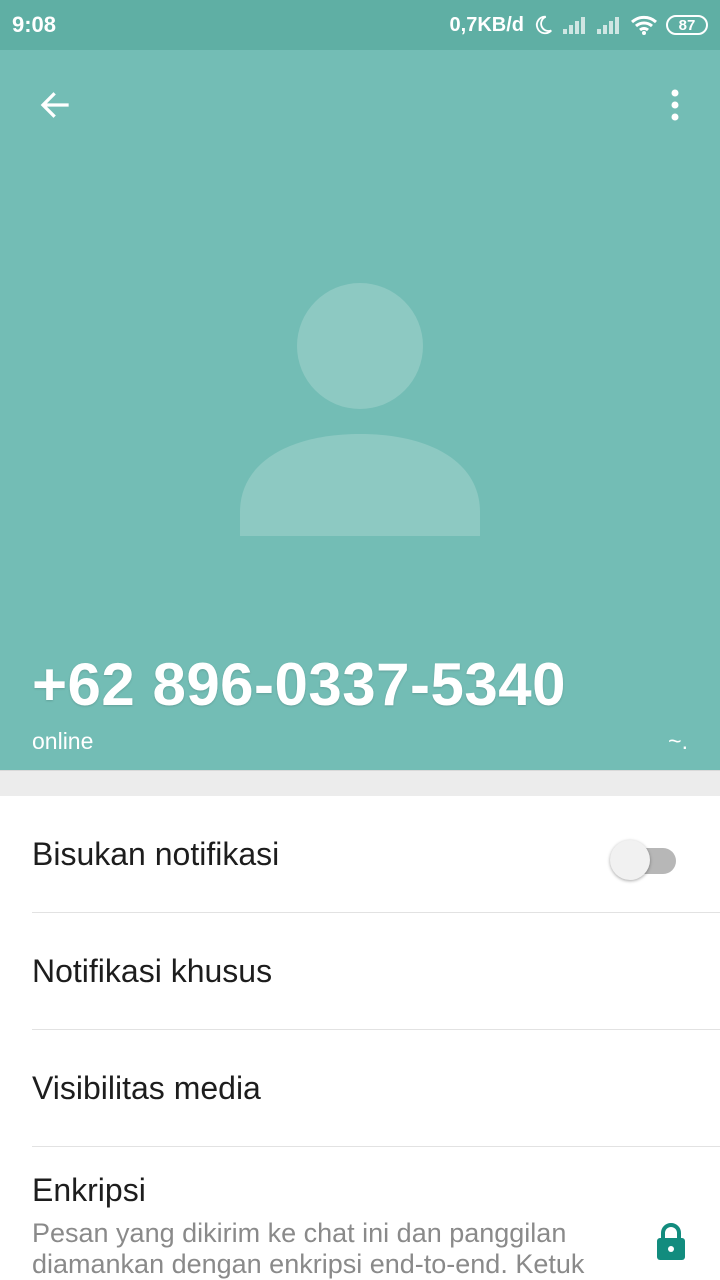 This screenshot has width=720, height=1280. I want to click on lock-icon, so click(671, 1244).